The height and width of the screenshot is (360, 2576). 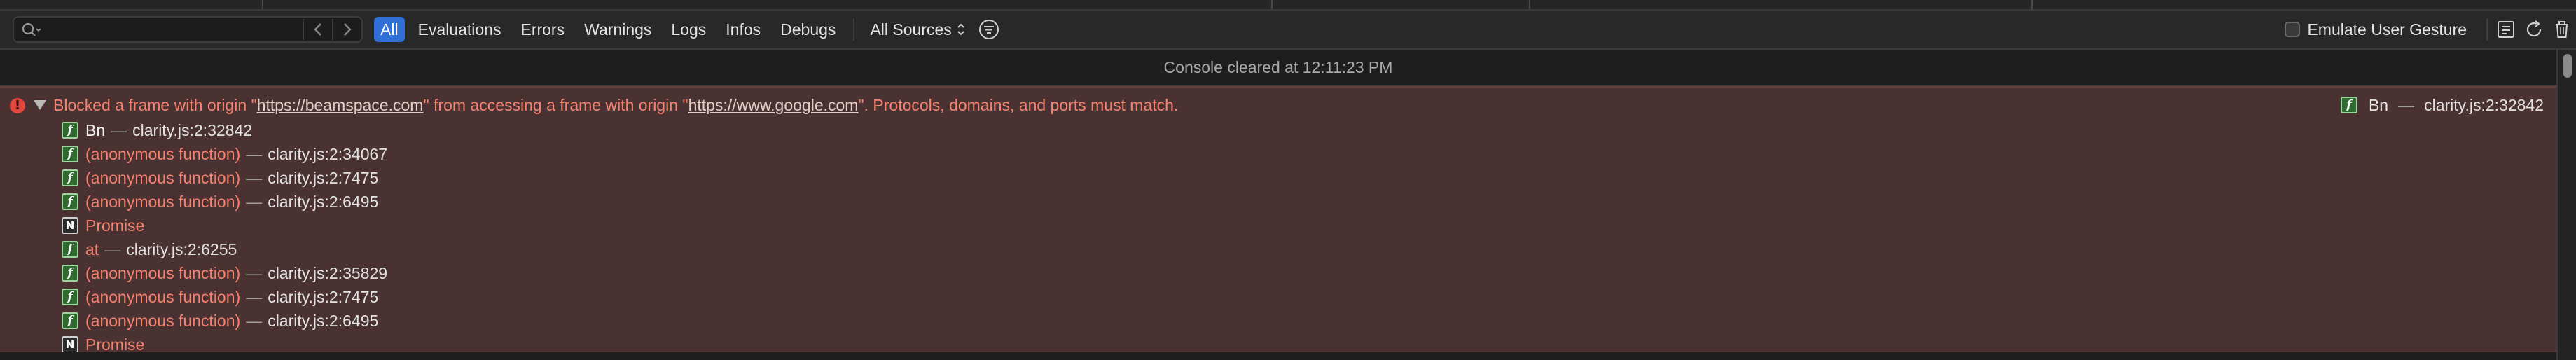 What do you see at coordinates (2293, 29) in the screenshot?
I see `emulate-user-gesture-checkbox` at bounding box center [2293, 29].